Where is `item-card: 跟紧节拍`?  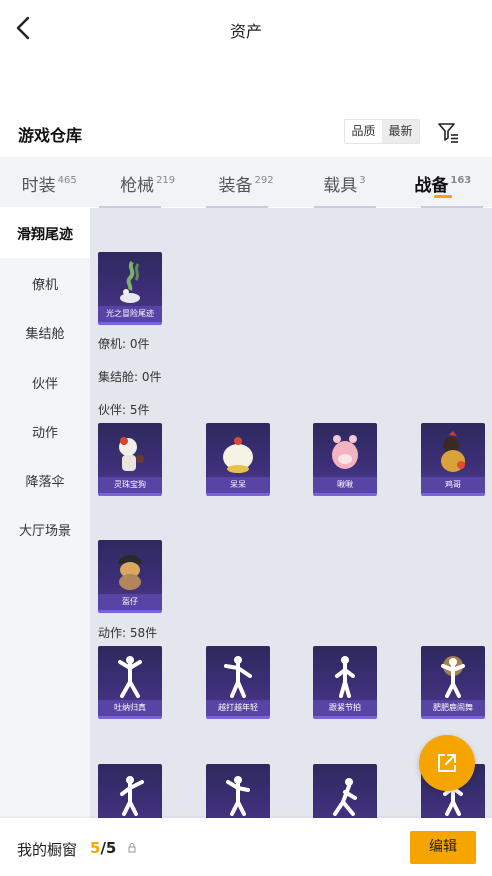
item-card: 跟紧节拍 is located at coordinates (345, 682).